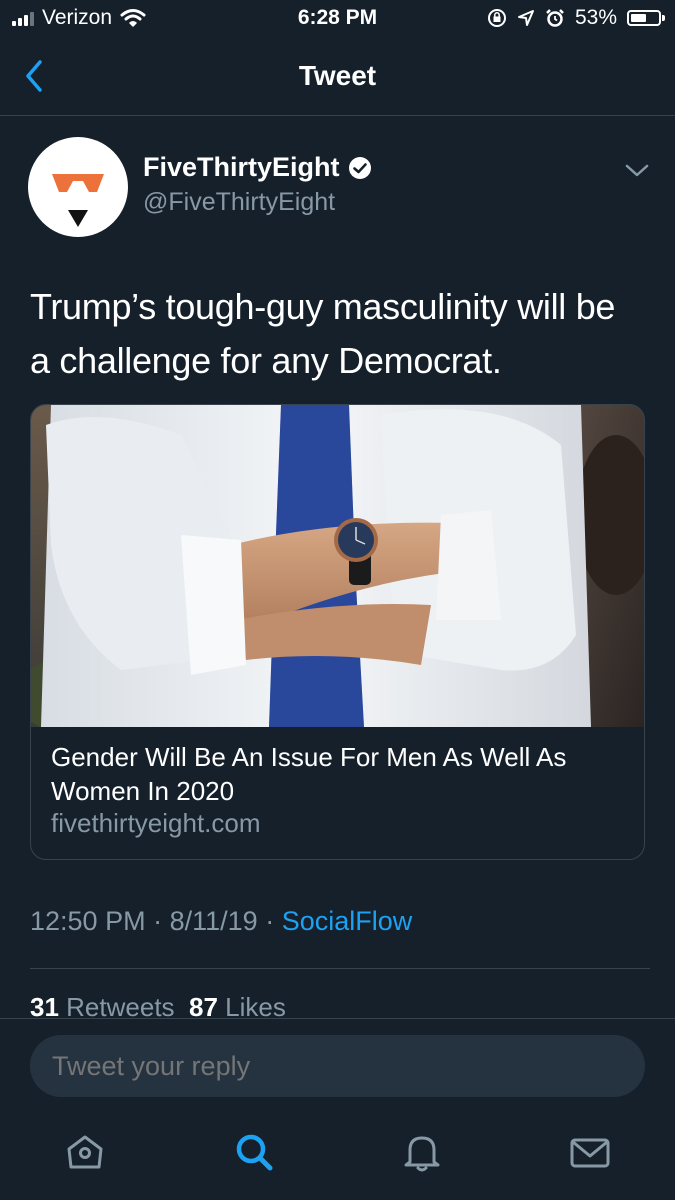  What do you see at coordinates (213, 921) in the screenshot?
I see `tweet-date: 8/11/19` at bounding box center [213, 921].